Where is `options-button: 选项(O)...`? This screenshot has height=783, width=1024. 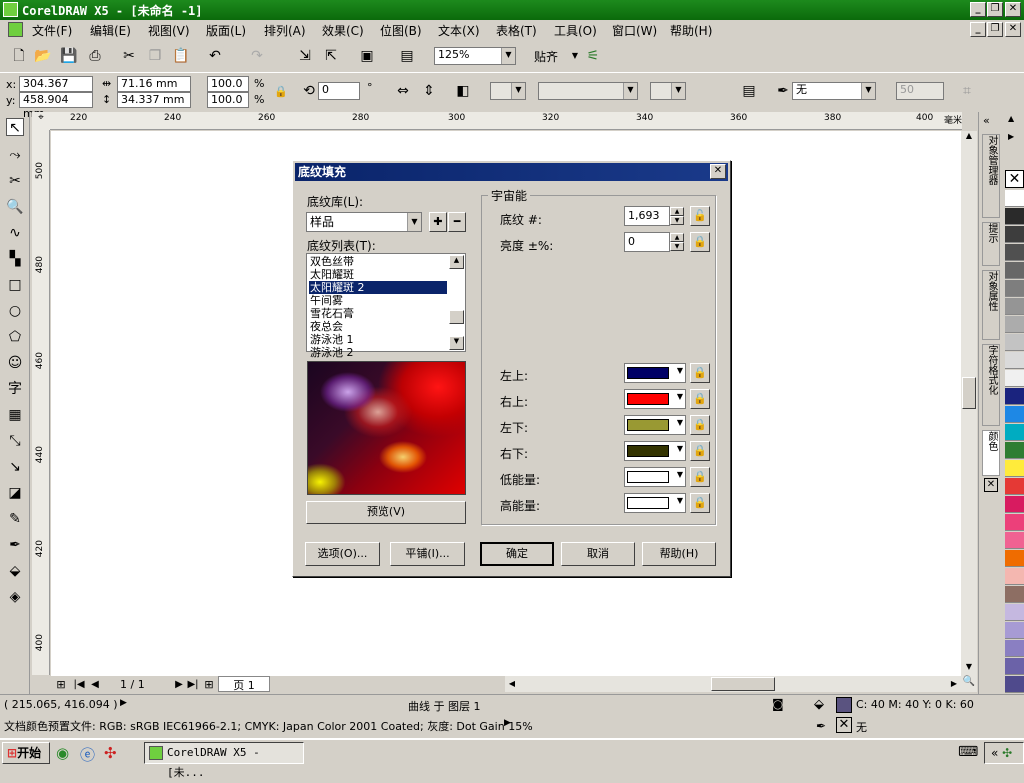 options-button: 选项(O)... is located at coordinates (342, 554).